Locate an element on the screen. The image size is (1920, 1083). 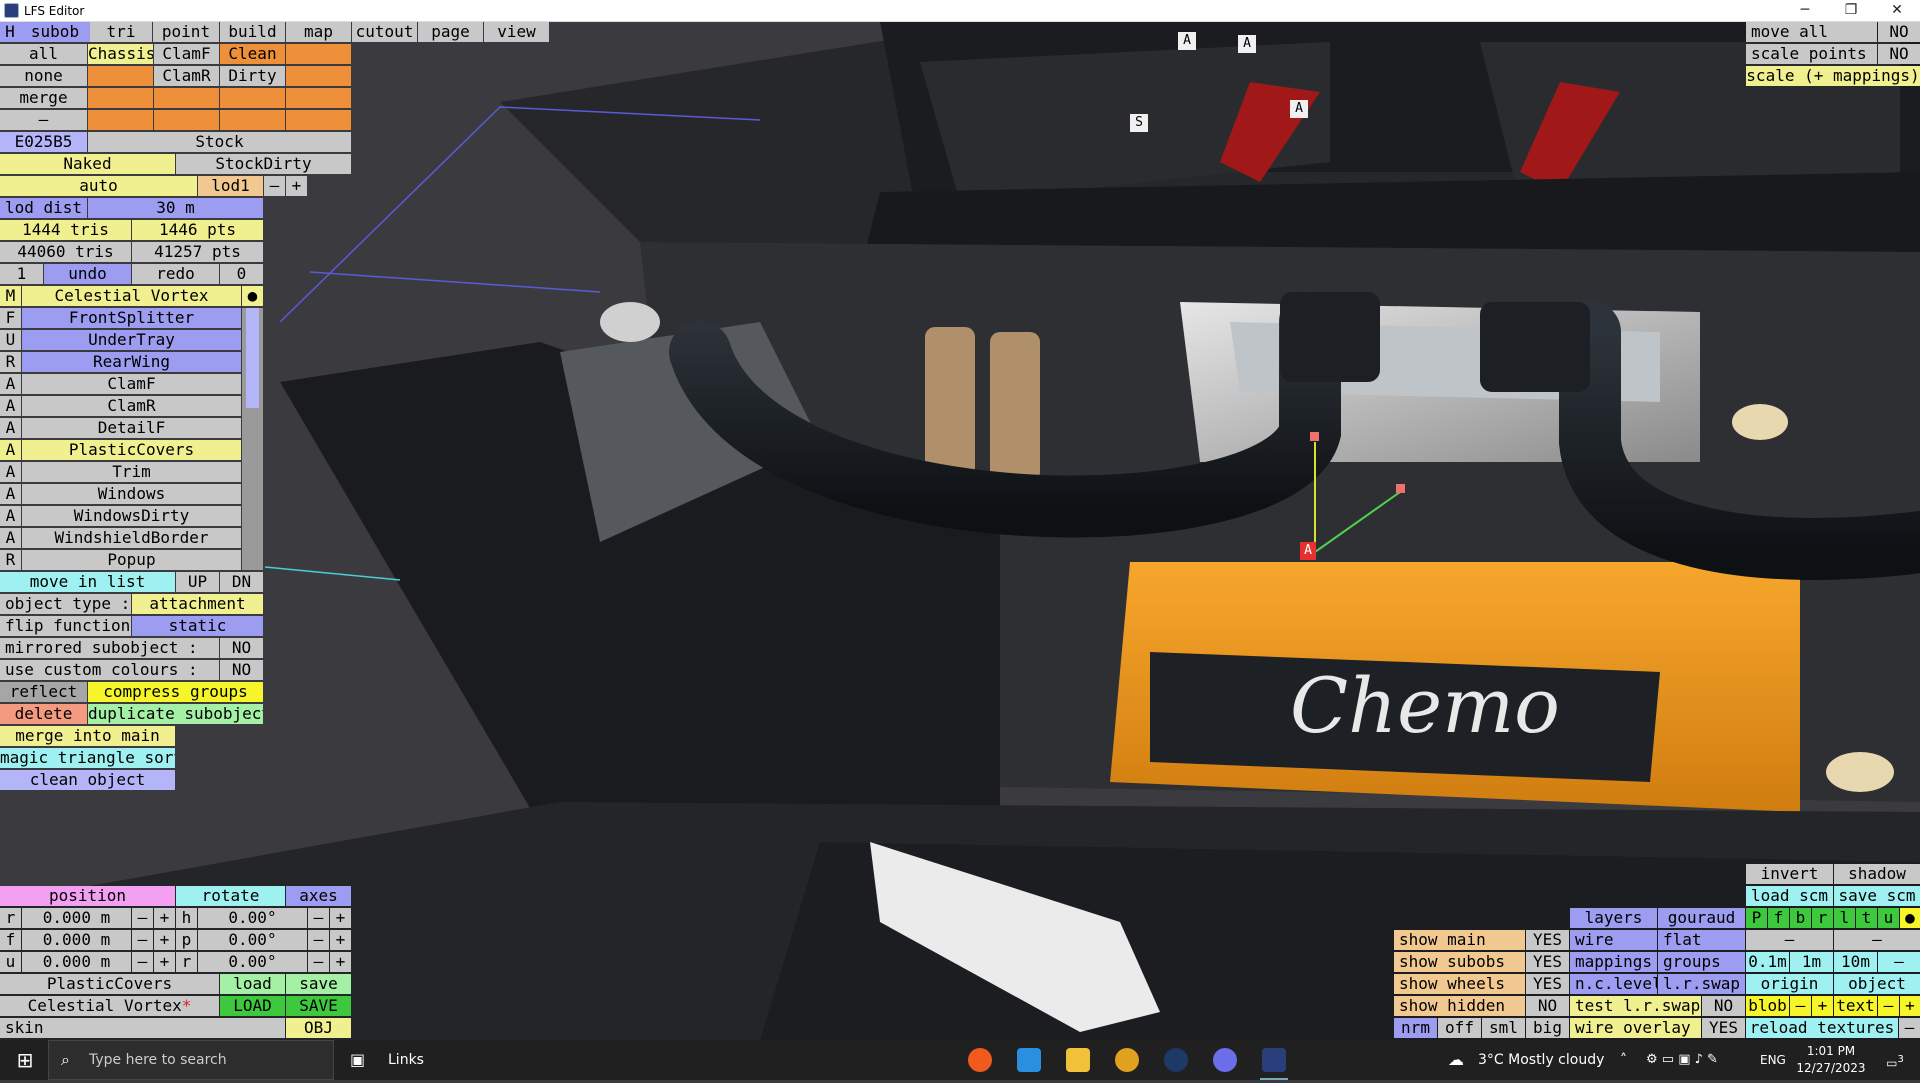
lod-dist-value: 30 m is located at coordinates (175, 208).